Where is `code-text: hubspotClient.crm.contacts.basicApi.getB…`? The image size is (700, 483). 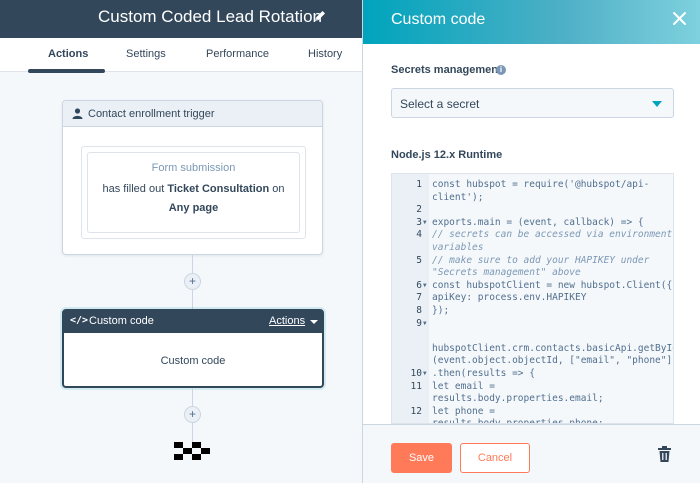 code-text: hubspotClient.crm.contacts.basicApi.getB… is located at coordinates (553, 348).